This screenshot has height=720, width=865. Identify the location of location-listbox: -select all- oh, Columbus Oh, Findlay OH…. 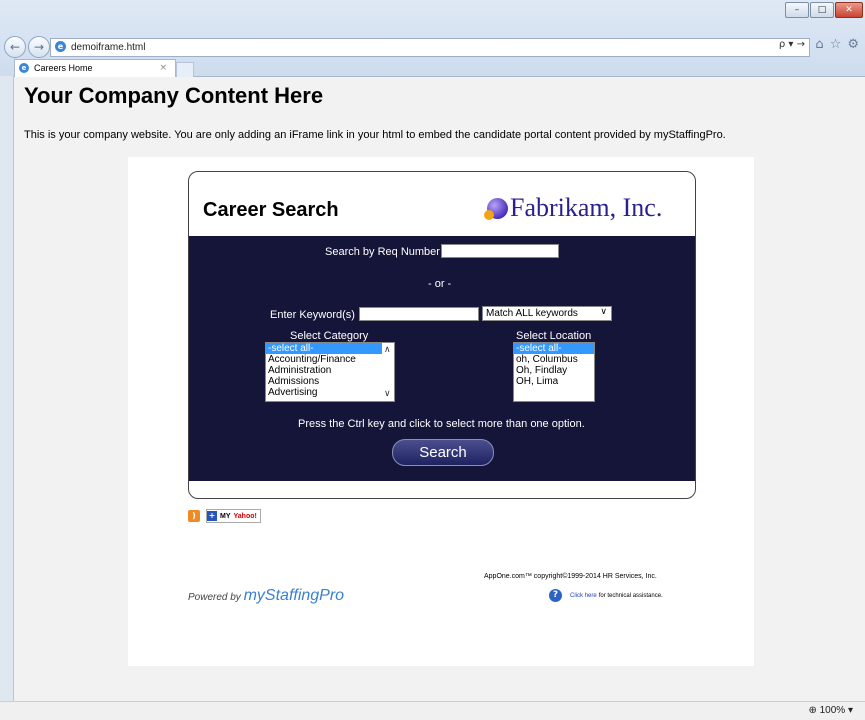
(554, 372).